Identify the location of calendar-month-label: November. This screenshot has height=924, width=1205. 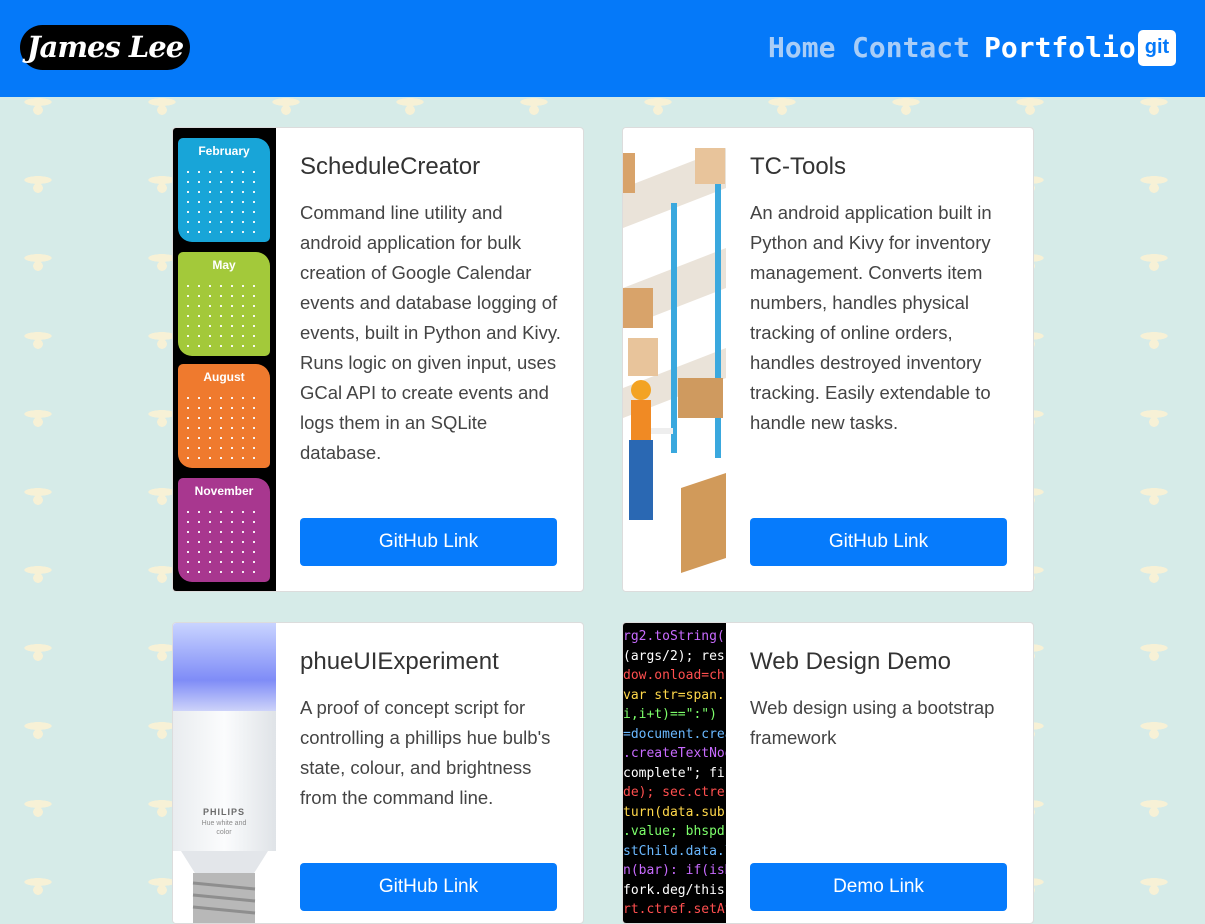
(224, 491).